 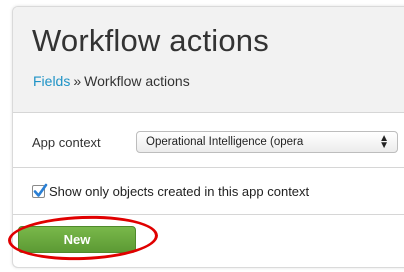 I want to click on app-context-select: Operational Intelligence (opera ▲ ▼, so click(x=267, y=142).